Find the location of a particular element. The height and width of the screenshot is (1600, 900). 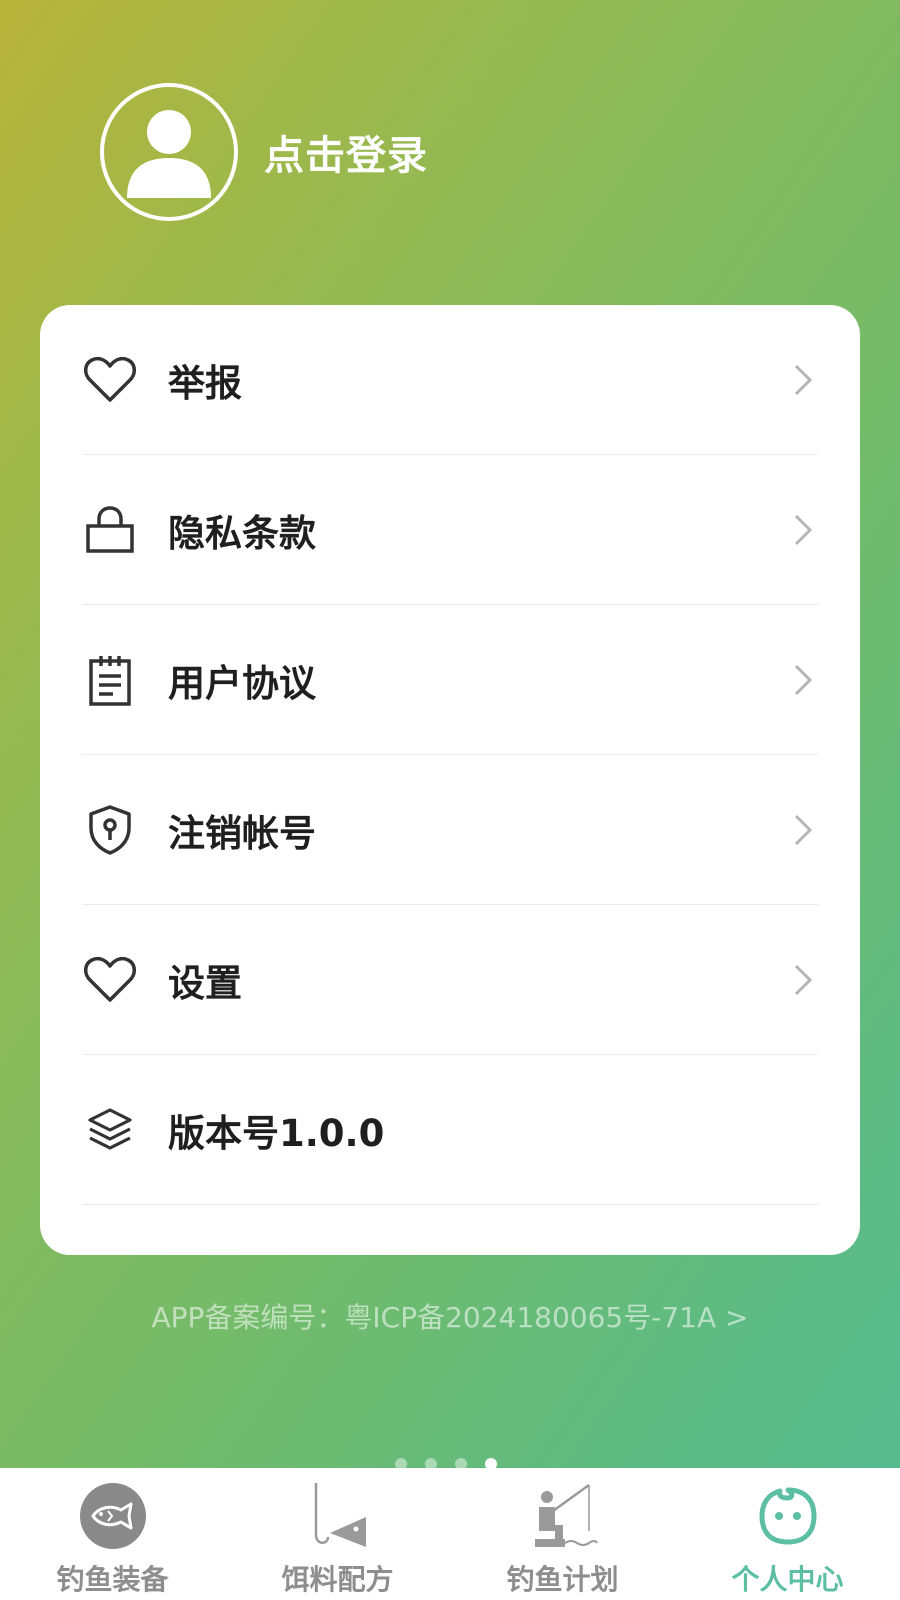

tab-label: 钓鱼计划 is located at coordinates (562, 1579).